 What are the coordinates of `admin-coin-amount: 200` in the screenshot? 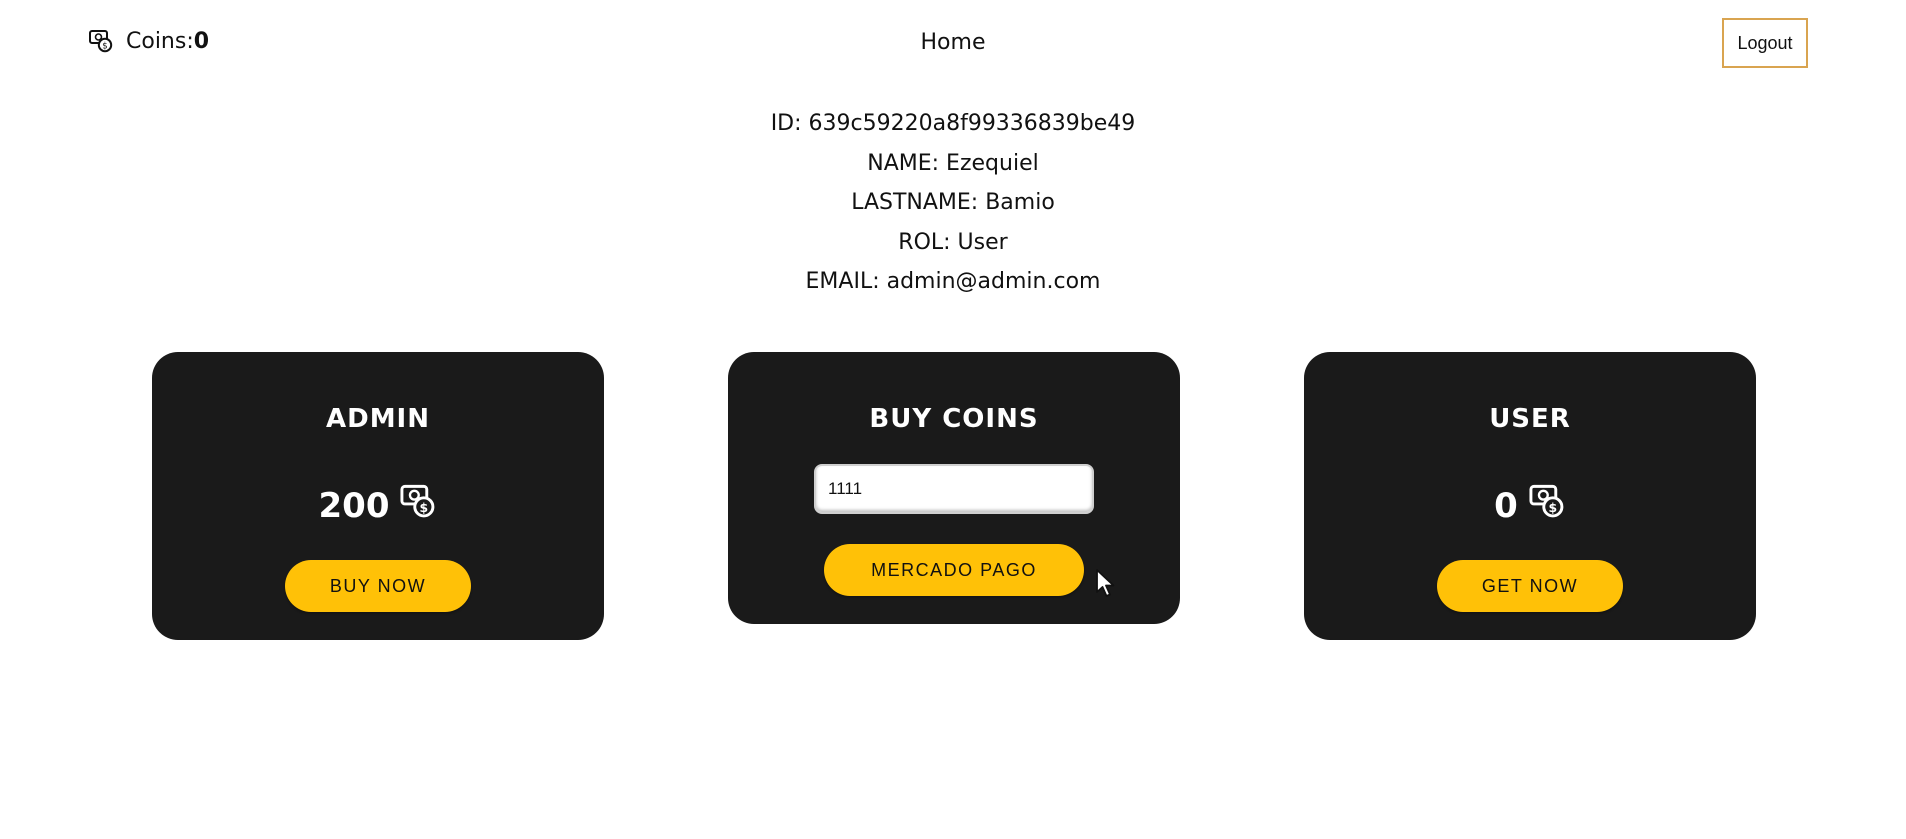 It's located at (354, 506).